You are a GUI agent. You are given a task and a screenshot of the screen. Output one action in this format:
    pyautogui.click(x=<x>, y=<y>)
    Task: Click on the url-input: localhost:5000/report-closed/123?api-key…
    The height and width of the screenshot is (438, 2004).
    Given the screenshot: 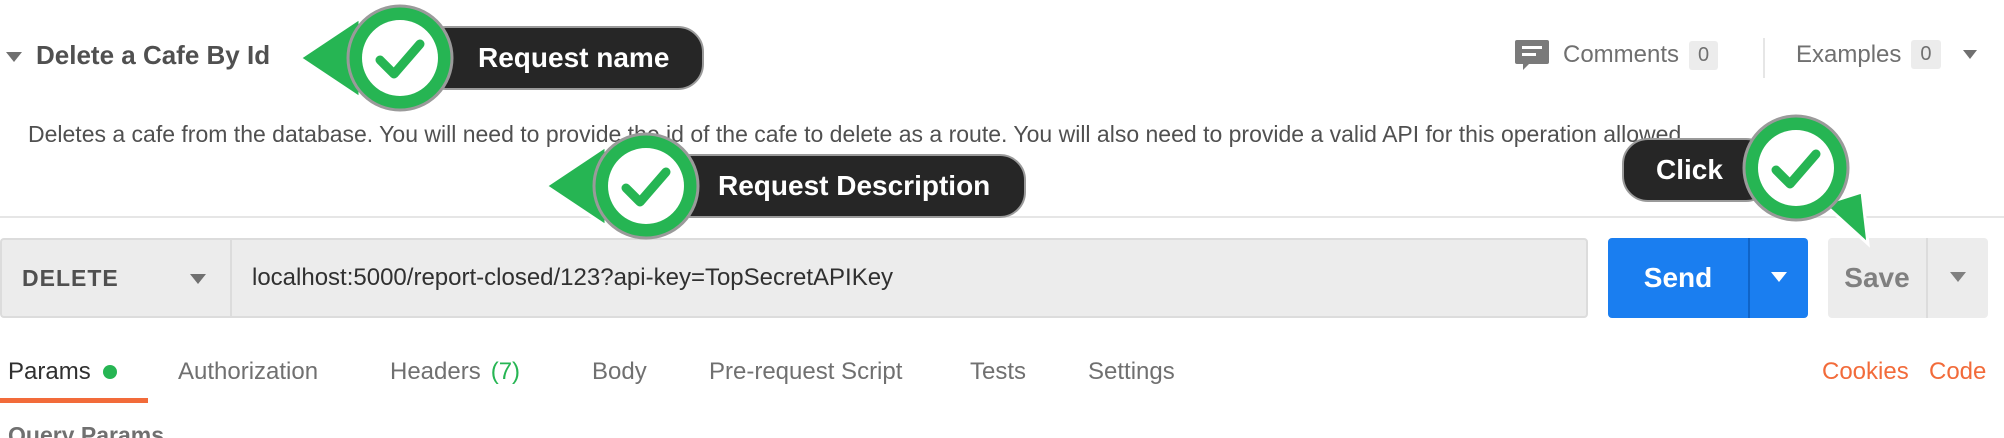 What is the action you would take?
    pyautogui.click(x=909, y=278)
    